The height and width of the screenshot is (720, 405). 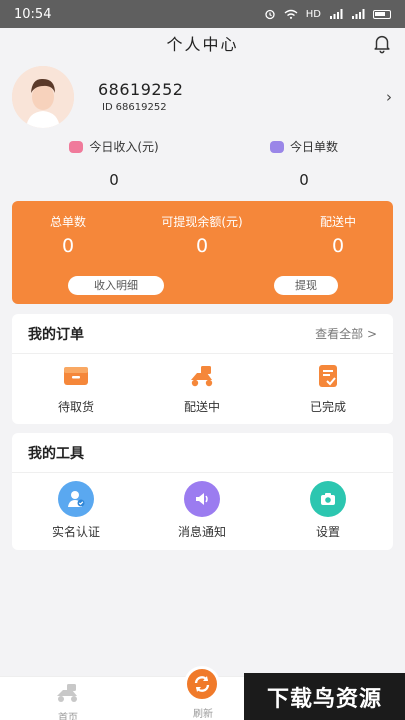 What do you see at coordinates (67, 693) in the screenshot?
I see `home-scooter-icon` at bounding box center [67, 693].